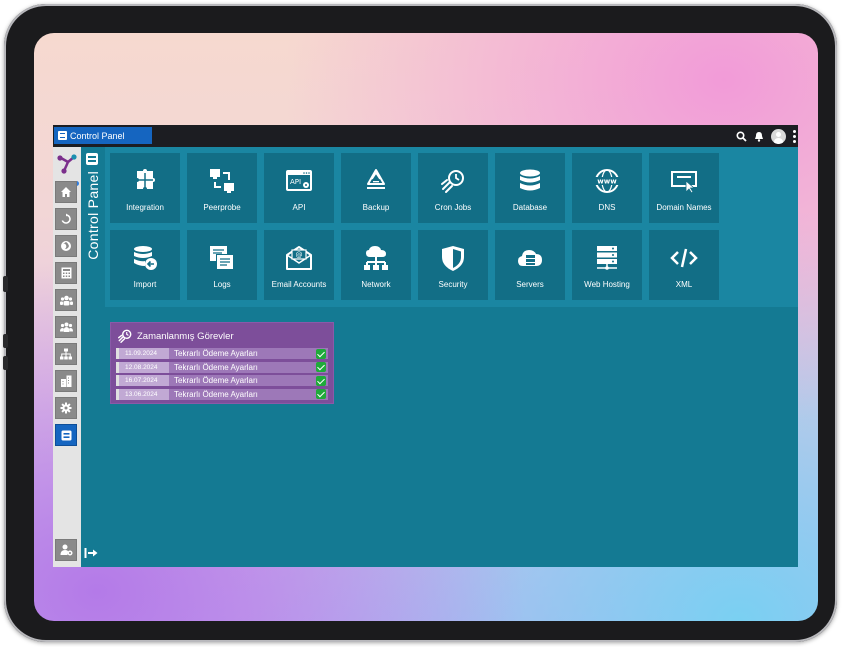 This screenshot has width=843, height=647. What do you see at coordinates (376, 179) in the screenshot?
I see `backup-icon` at bounding box center [376, 179].